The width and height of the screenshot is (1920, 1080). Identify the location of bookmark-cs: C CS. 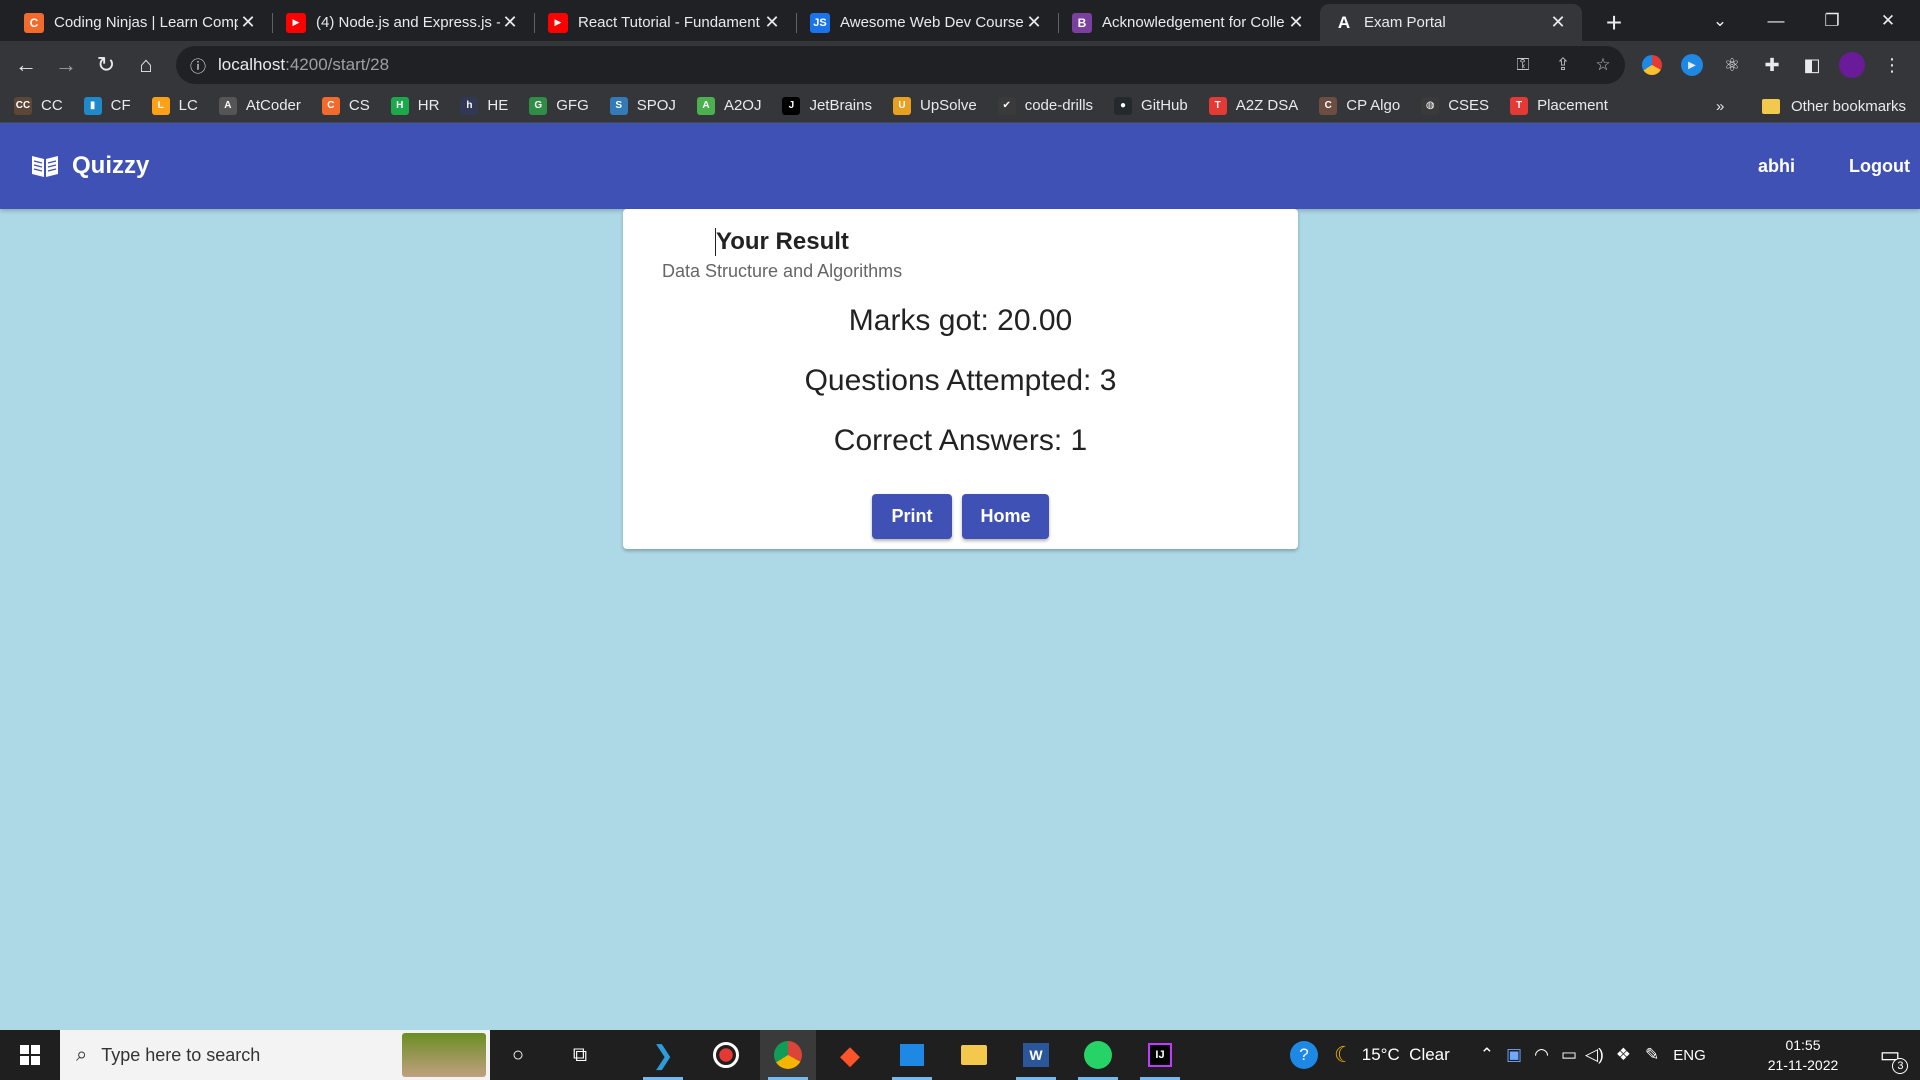
(345, 105).